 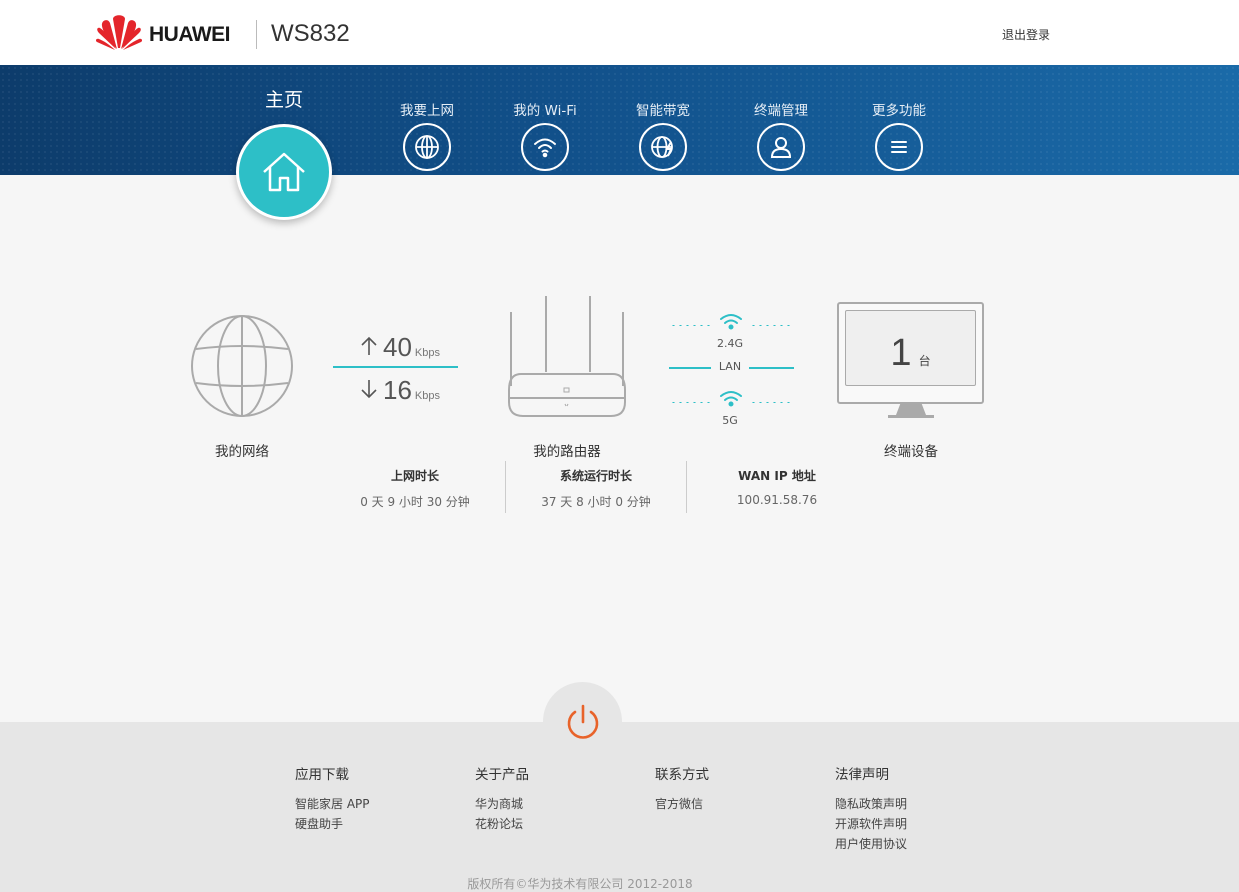 I want to click on lan-link-left, so click(x=690, y=368).